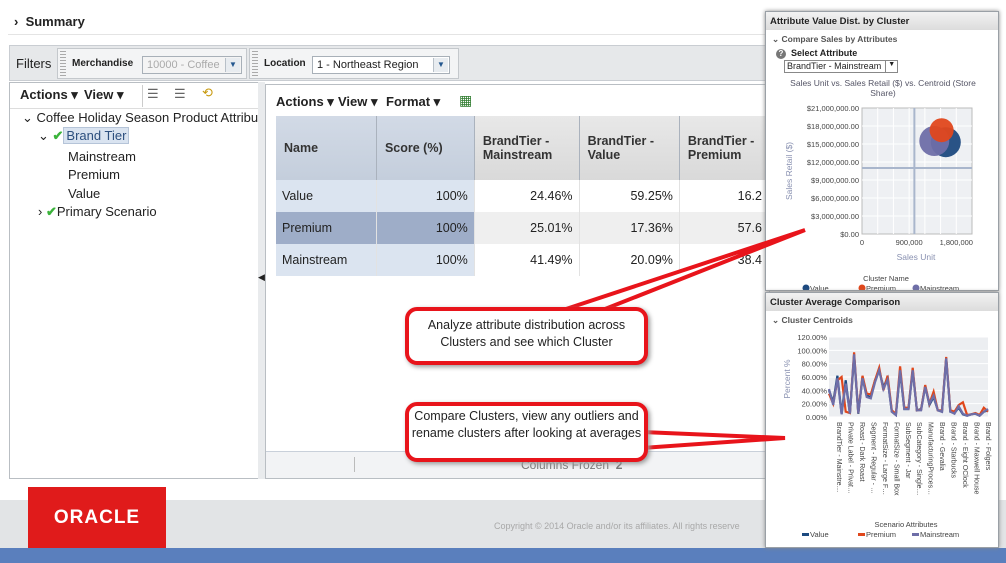 This screenshot has height=563, width=1006. What do you see at coordinates (682, 339) in the screenshot?
I see `callout-pointers` at bounding box center [682, 339].